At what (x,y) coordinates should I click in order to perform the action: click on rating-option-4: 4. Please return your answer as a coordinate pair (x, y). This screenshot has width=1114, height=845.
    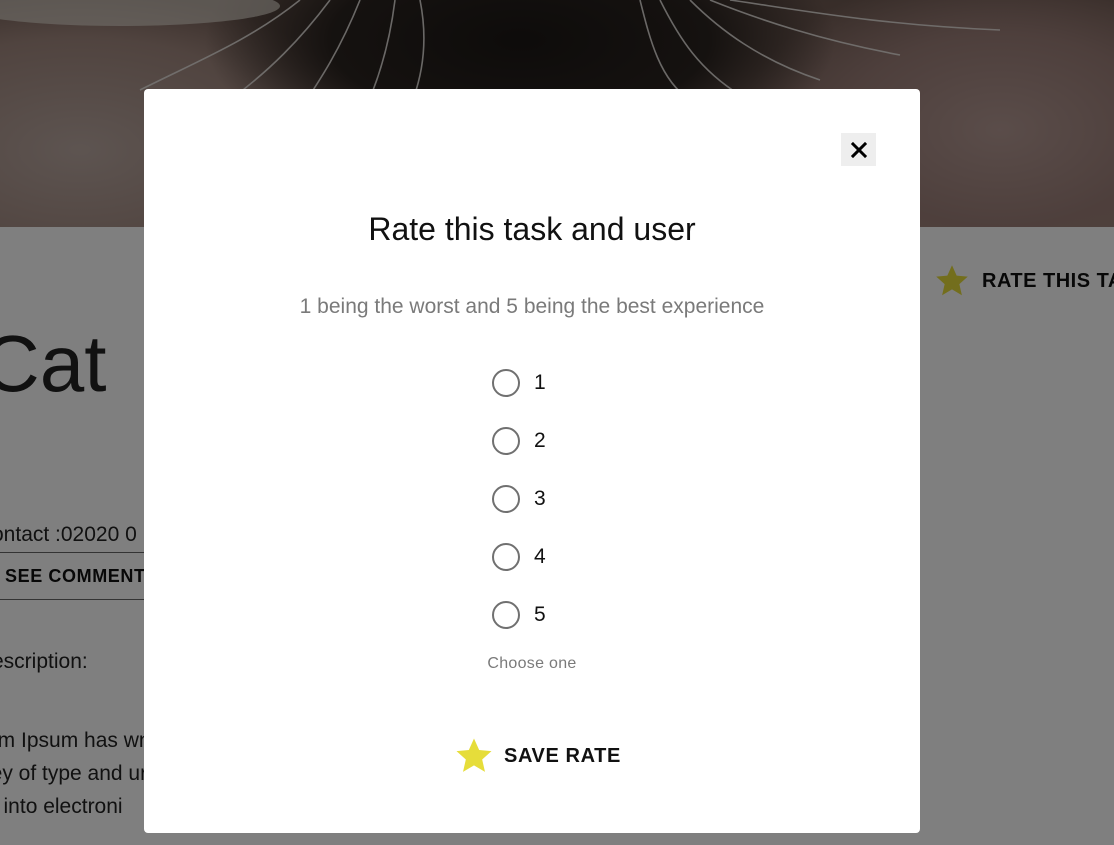
    Looking at the image, I should click on (519, 557).